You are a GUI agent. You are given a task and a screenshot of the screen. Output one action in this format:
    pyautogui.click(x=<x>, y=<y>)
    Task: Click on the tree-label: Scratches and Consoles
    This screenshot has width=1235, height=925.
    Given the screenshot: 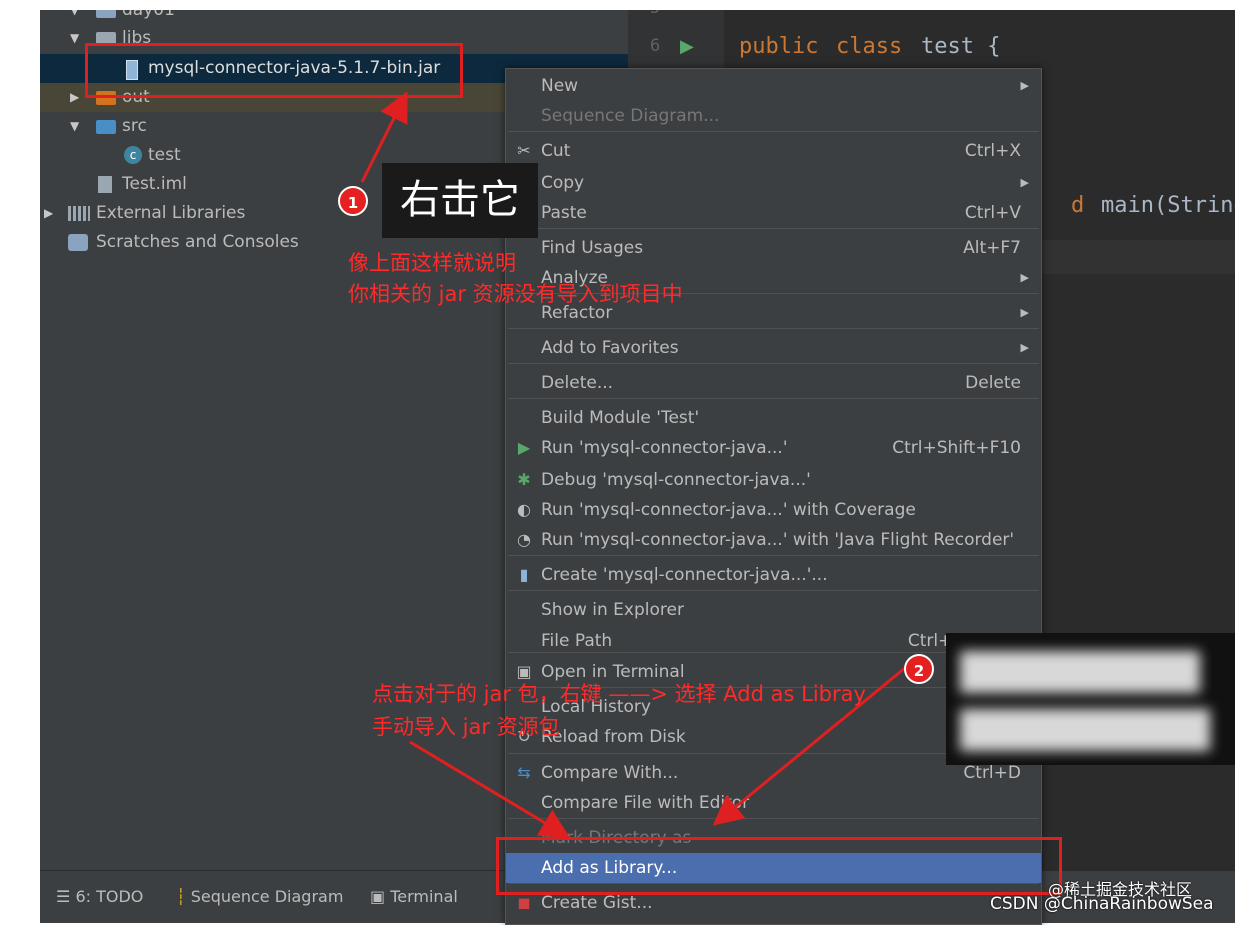 What is the action you would take?
    pyautogui.click(x=197, y=242)
    